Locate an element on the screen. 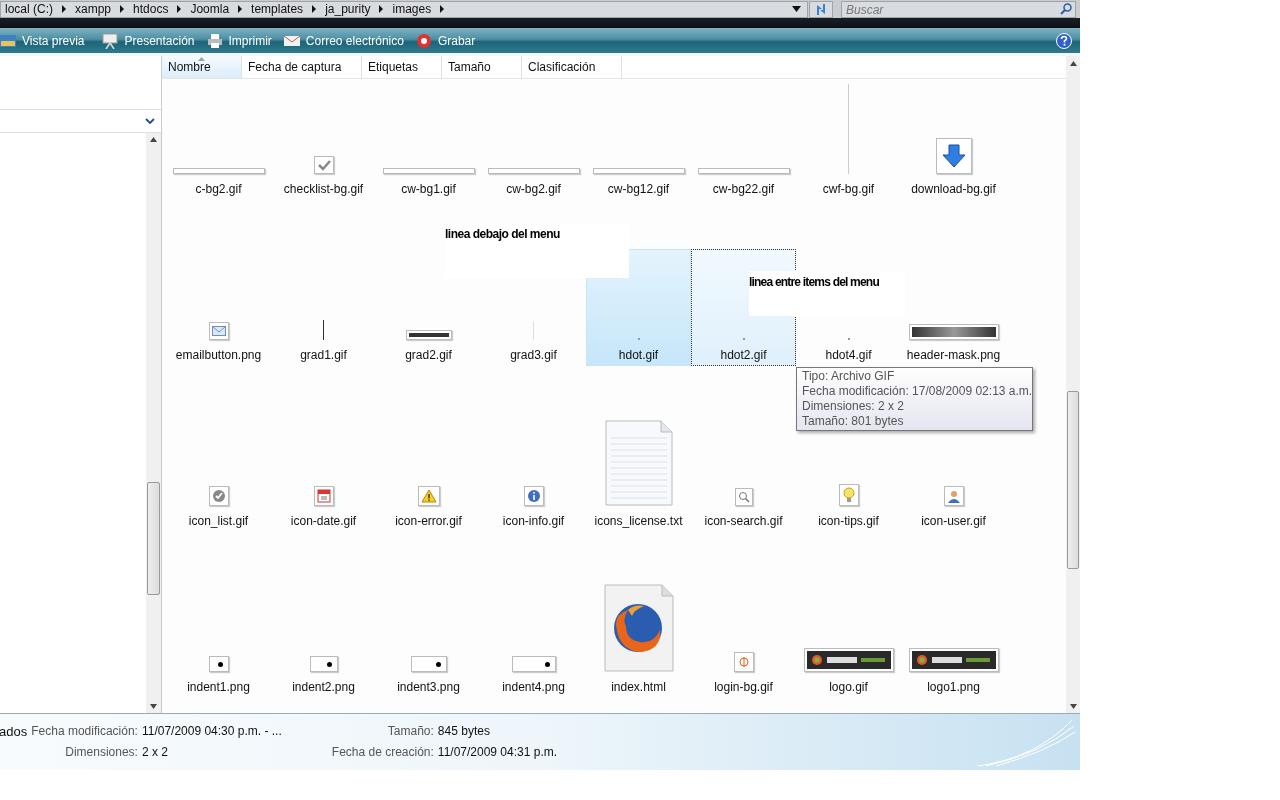  breadcrumb-item: local (C:) is located at coordinates (29, 9).